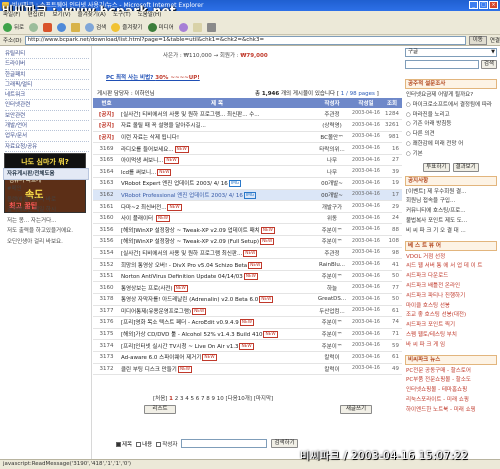 The width and height of the screenshot is (500, 469). I want to click on free-board-item: #메인, so click(48, 189).